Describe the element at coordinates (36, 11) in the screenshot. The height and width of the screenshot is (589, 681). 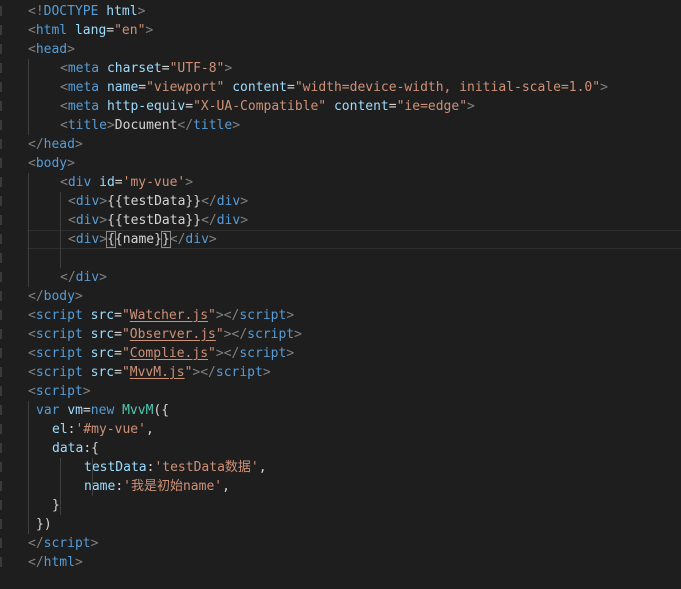
I see `punctuation: <!` at that location.